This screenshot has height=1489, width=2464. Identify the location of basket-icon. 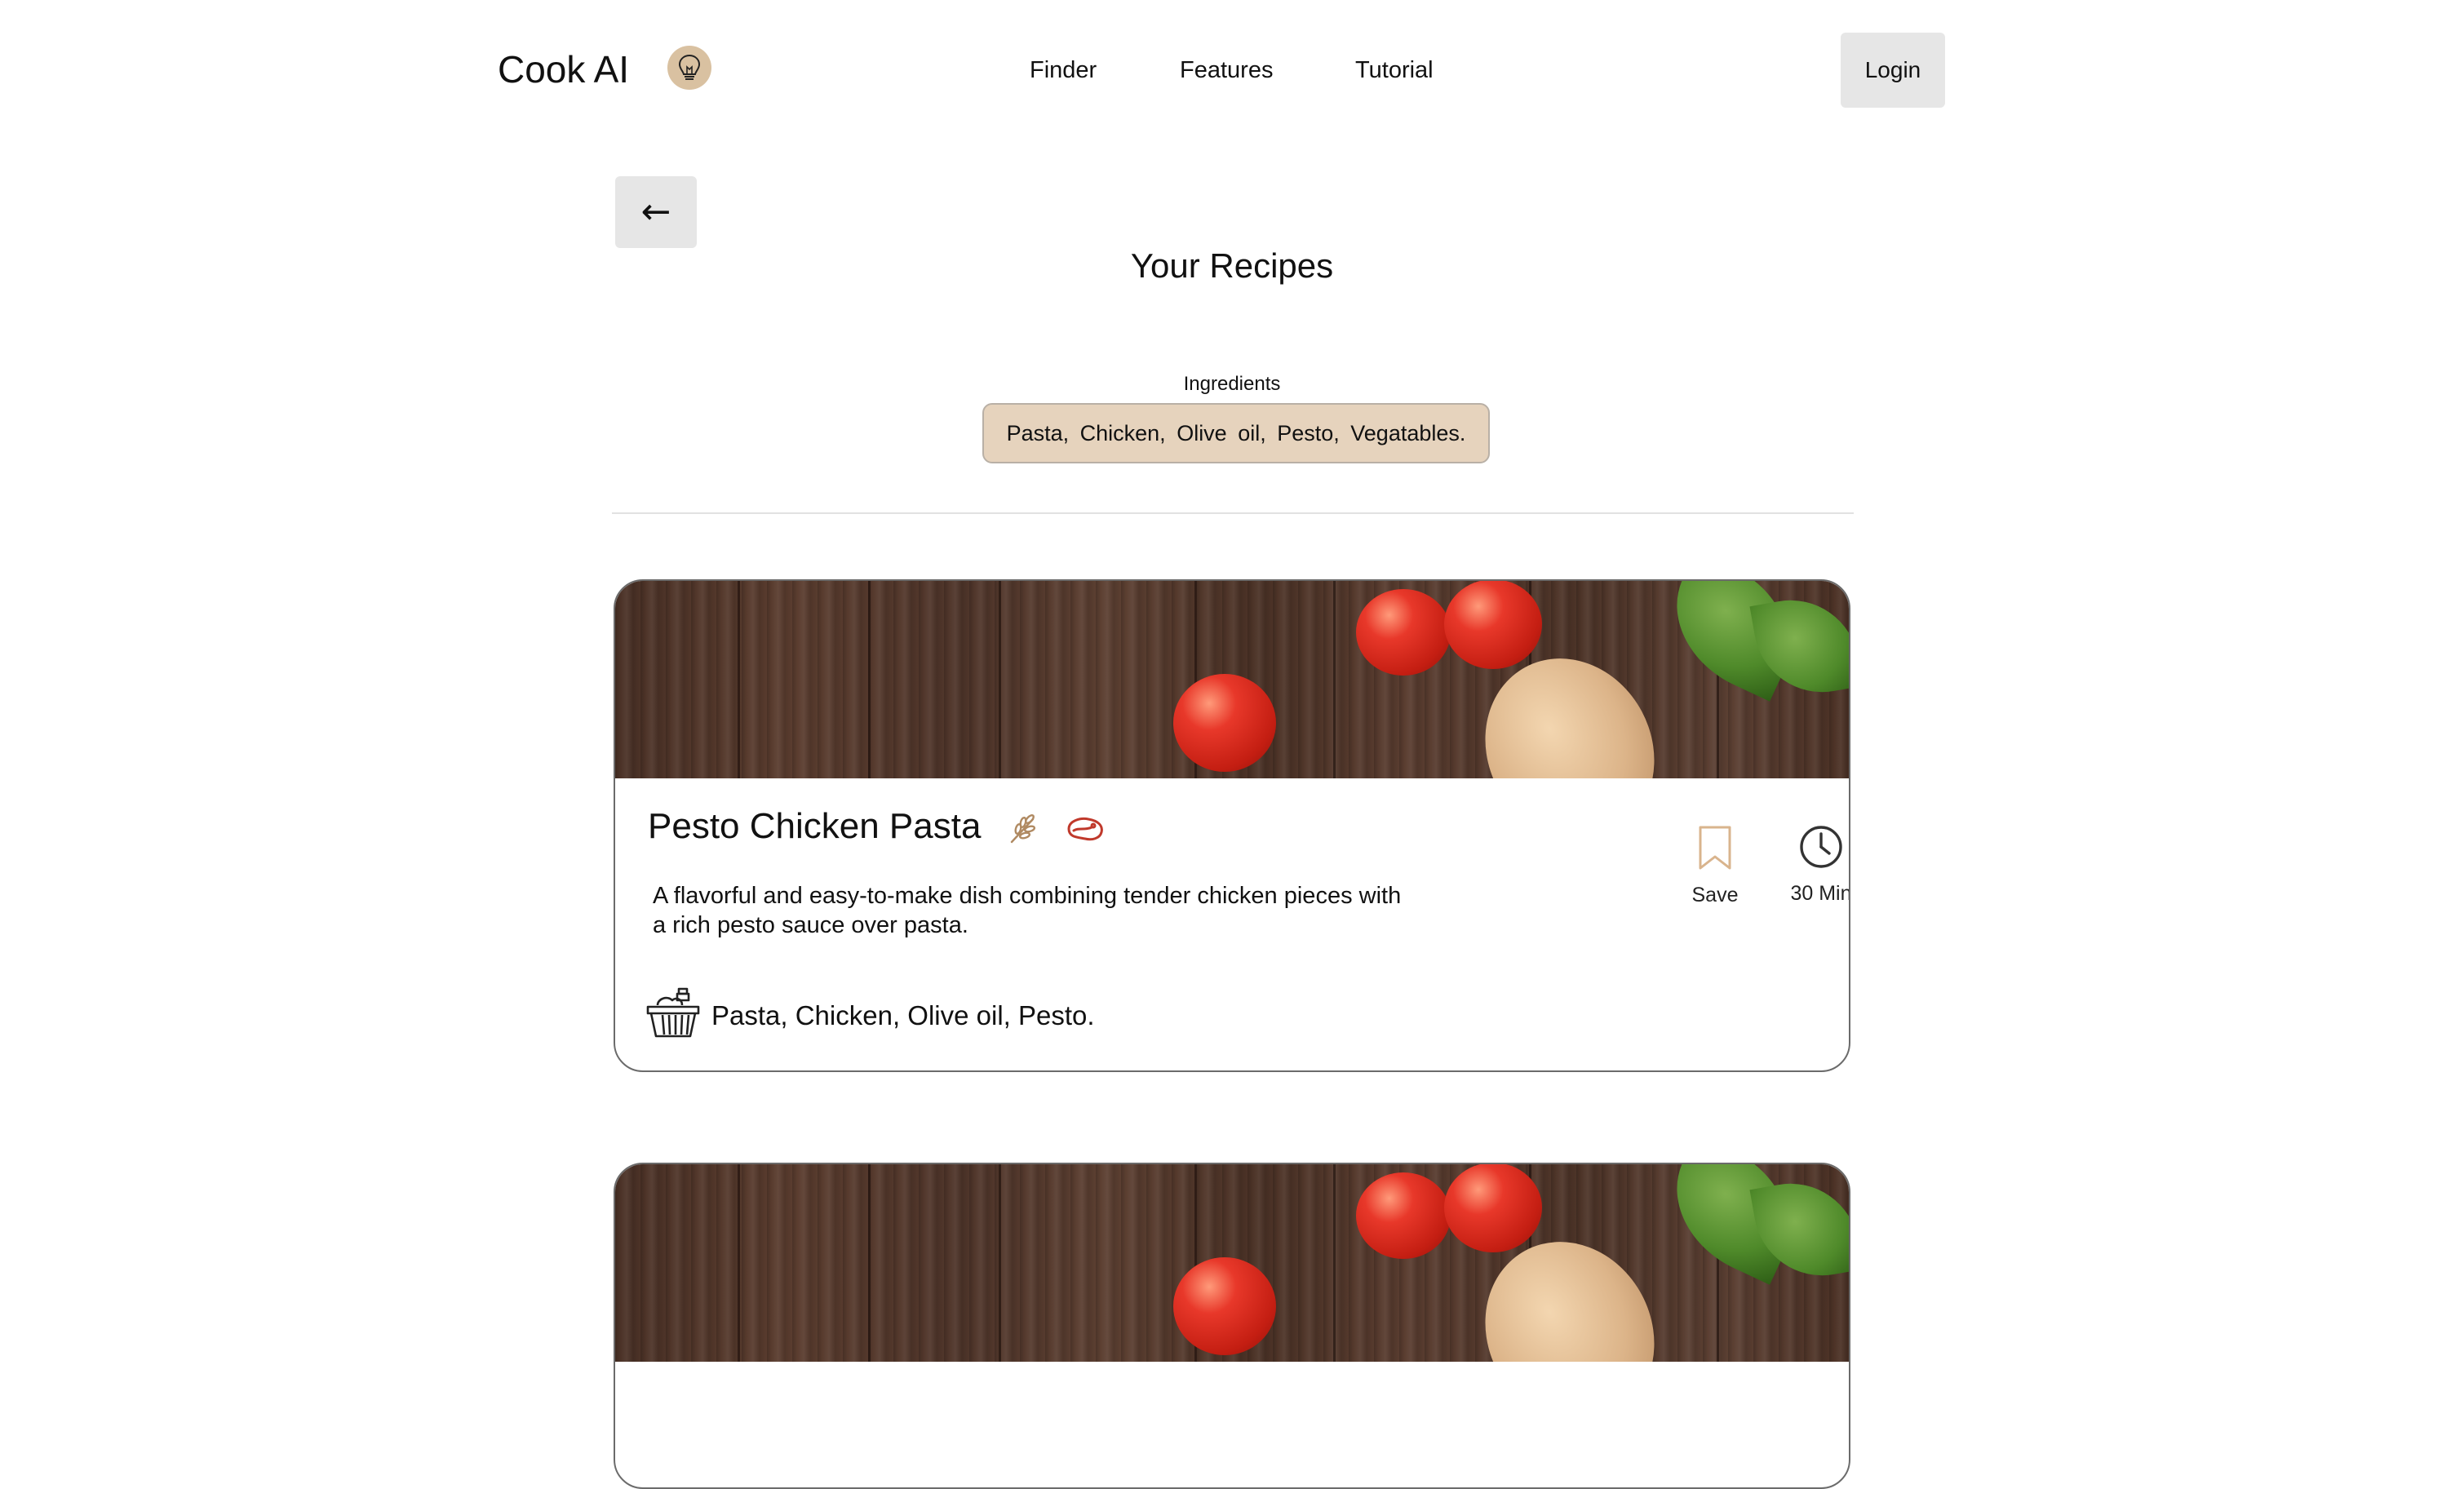
(673, 1015).